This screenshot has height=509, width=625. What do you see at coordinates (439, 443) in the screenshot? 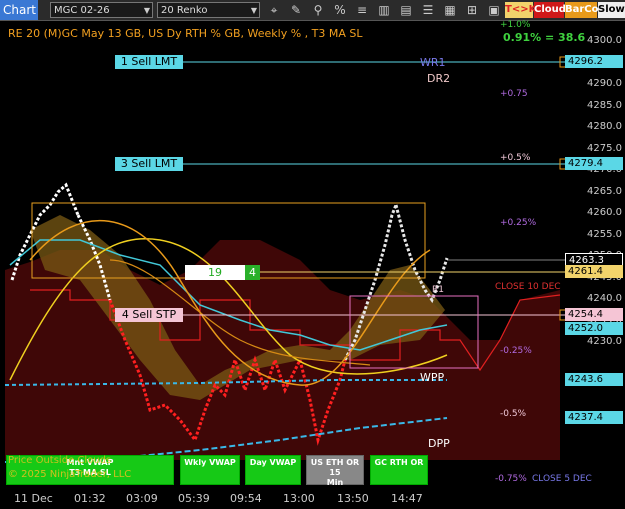
I see `dpp-label: DPP` at bounding box center [439, 443].